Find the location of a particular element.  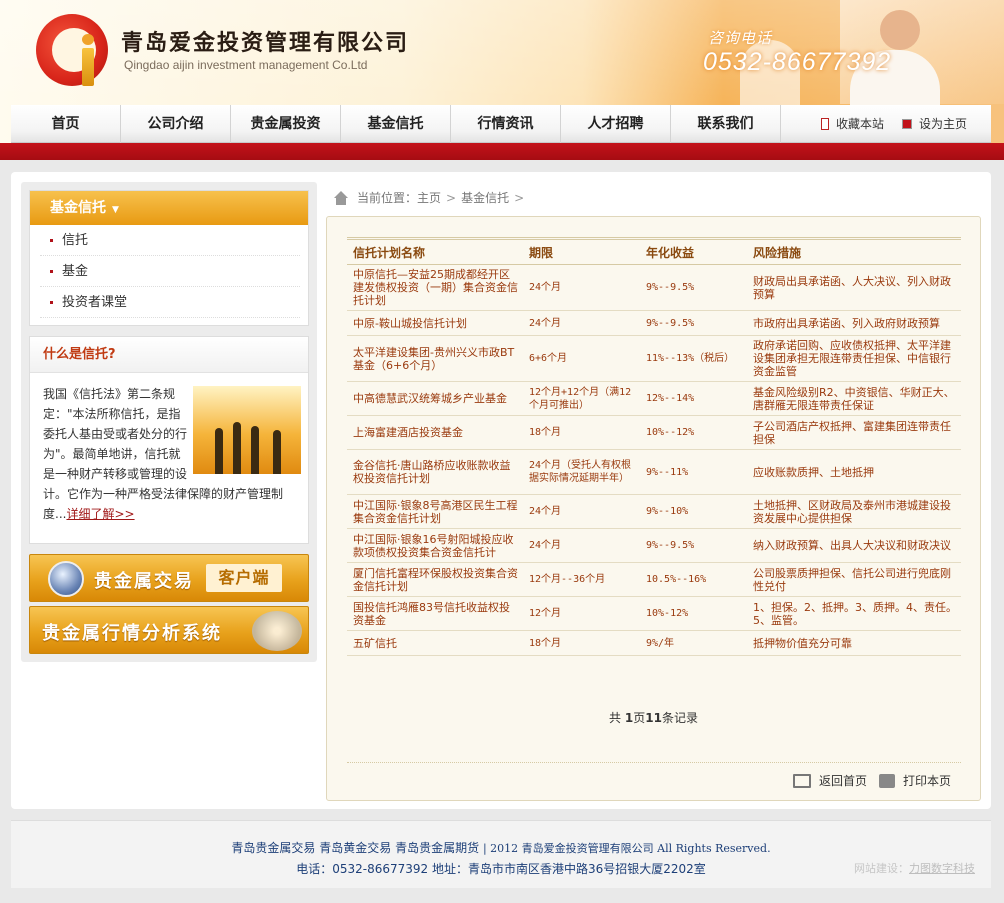

trading-client-banner: 贵金属交易 客户端 is located at coordinates (169, 578).